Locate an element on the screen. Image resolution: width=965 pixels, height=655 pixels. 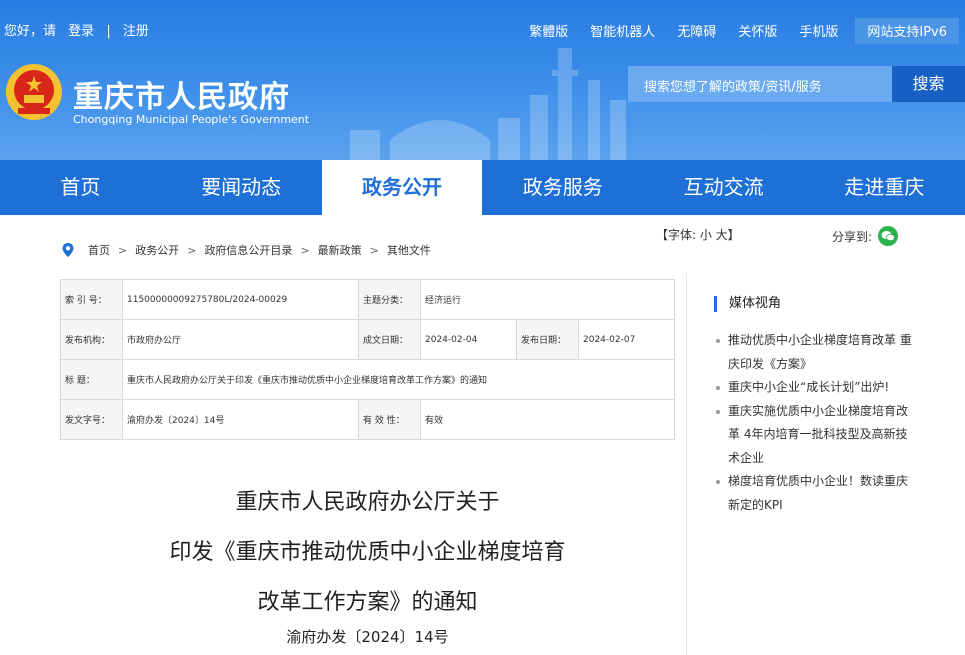
list-item: 重庆中小企业“成长计划”出炉! is located at coordinates (814, 388).